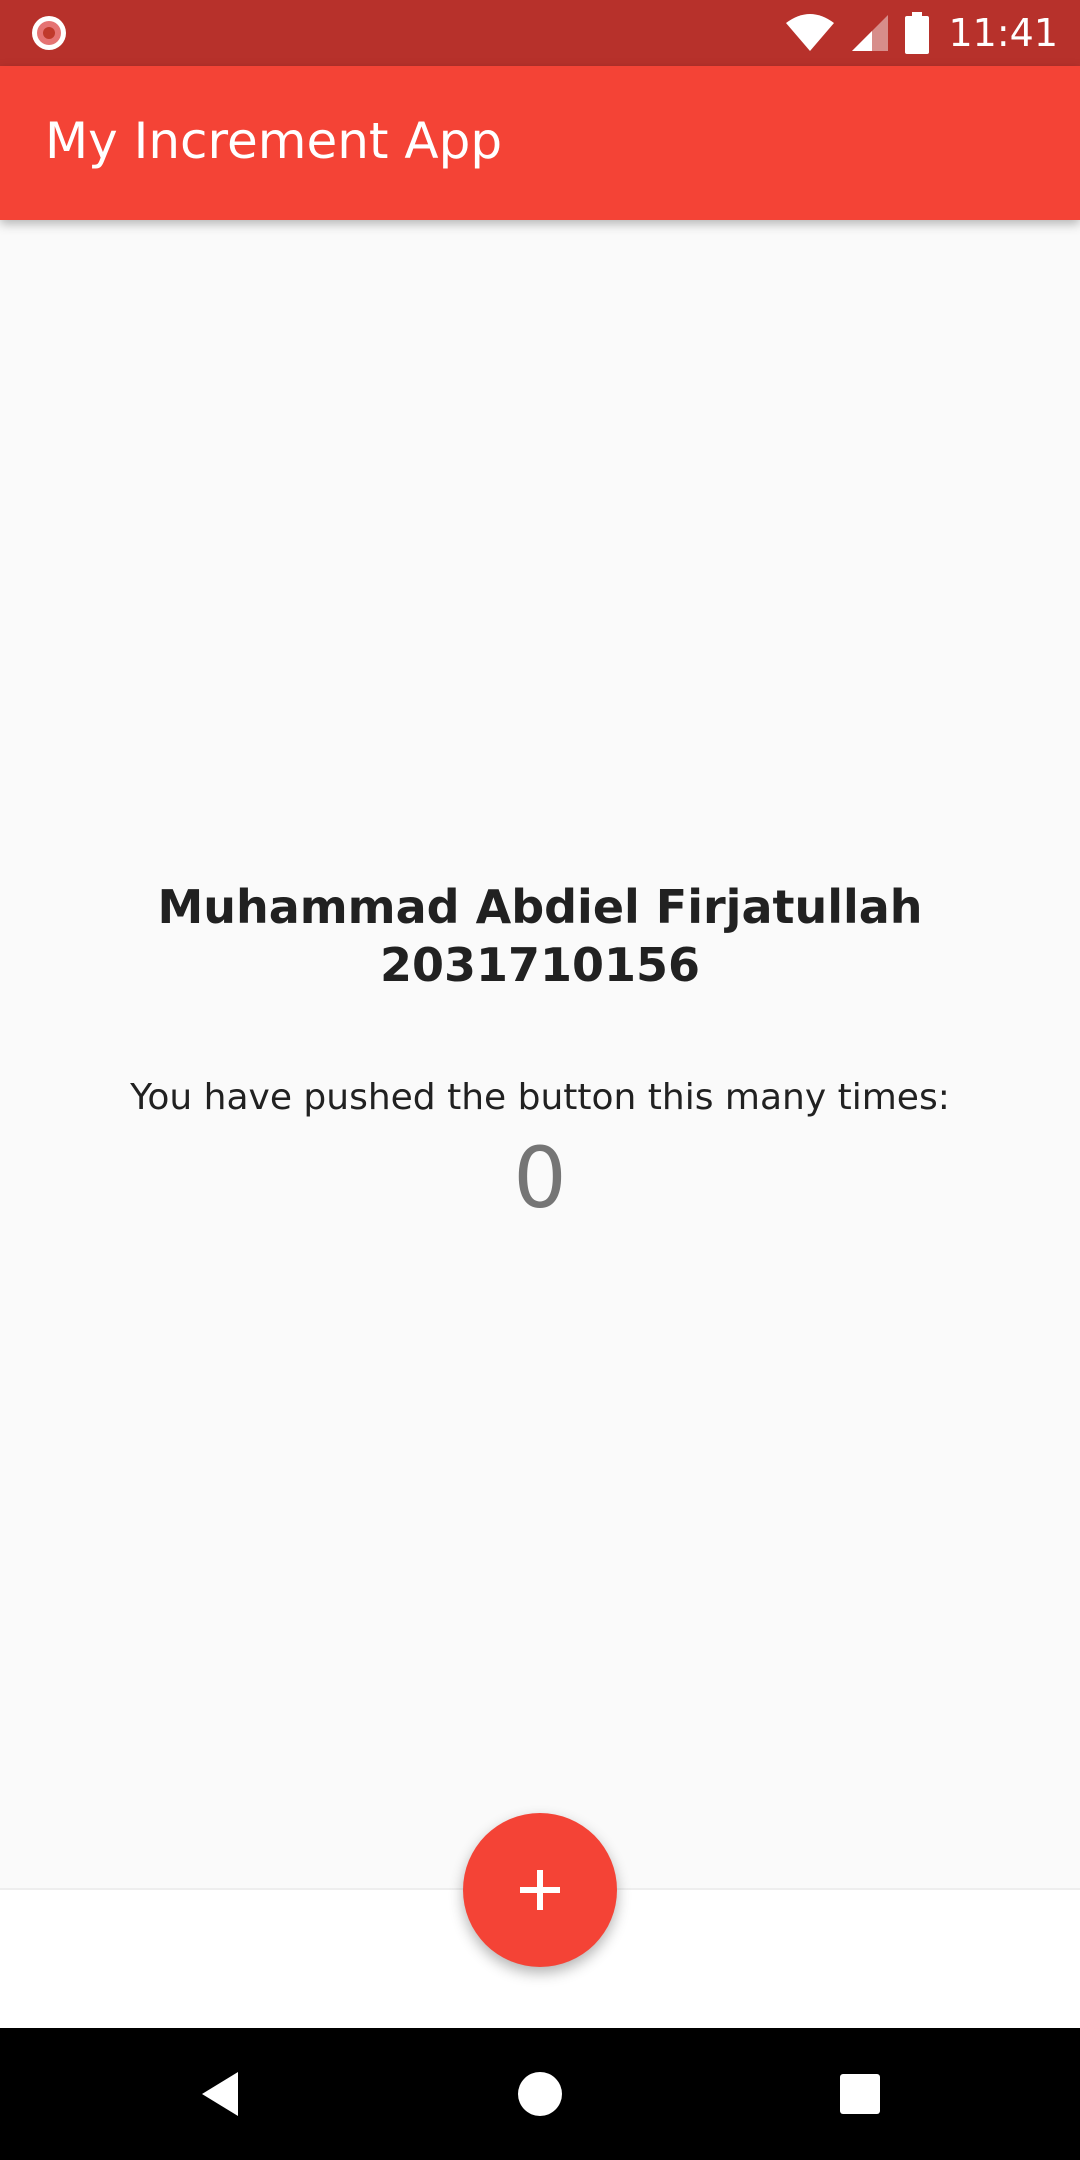 The width and height of the screenshot is (1080, 2160). I want to click on plus-icon, so click(540, 1890).